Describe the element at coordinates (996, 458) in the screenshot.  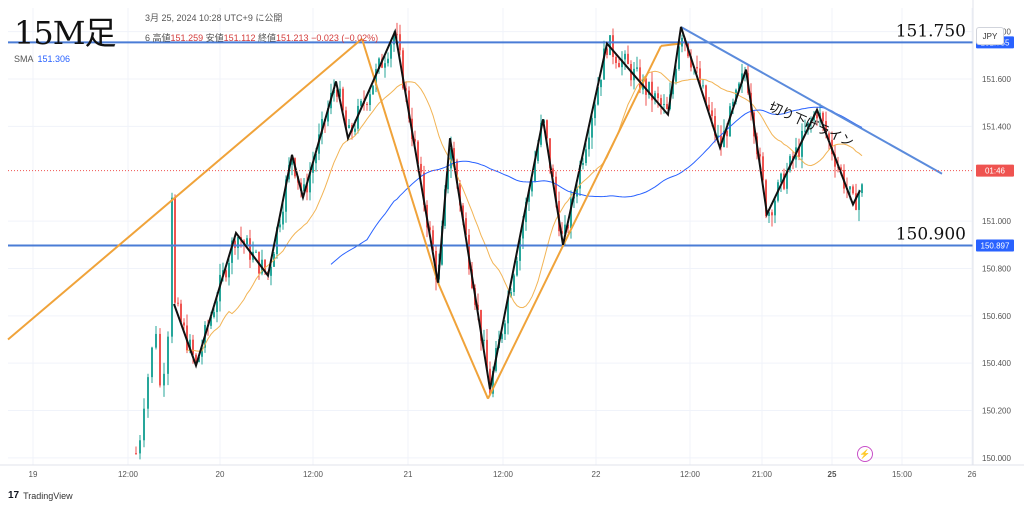
I see `price-tick-label: 150.000` at that location.